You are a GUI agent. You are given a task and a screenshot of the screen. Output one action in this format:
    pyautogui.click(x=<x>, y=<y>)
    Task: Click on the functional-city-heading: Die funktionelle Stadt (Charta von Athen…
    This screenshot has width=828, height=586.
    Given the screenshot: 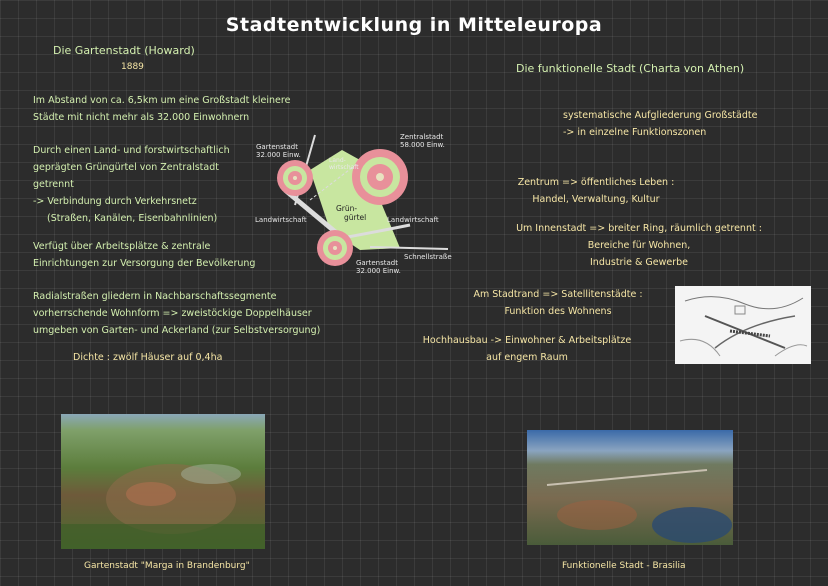 What is the action you would take?
    pyautogui.click(x=630, y=68)
    